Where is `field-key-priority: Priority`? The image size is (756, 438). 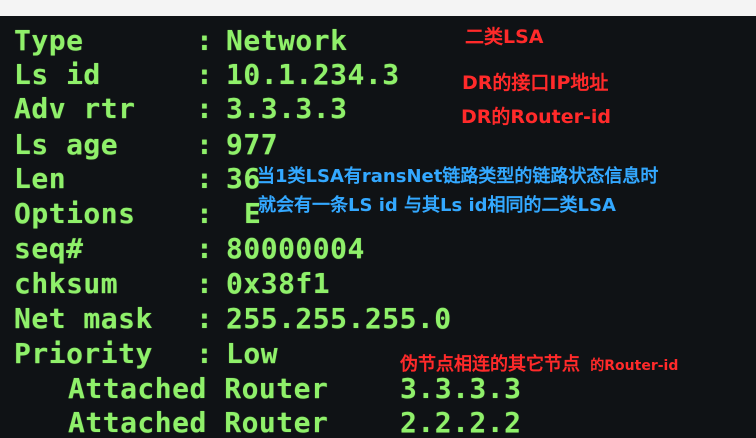
field-key-priority: Priority is located at coordinates (83, 353).